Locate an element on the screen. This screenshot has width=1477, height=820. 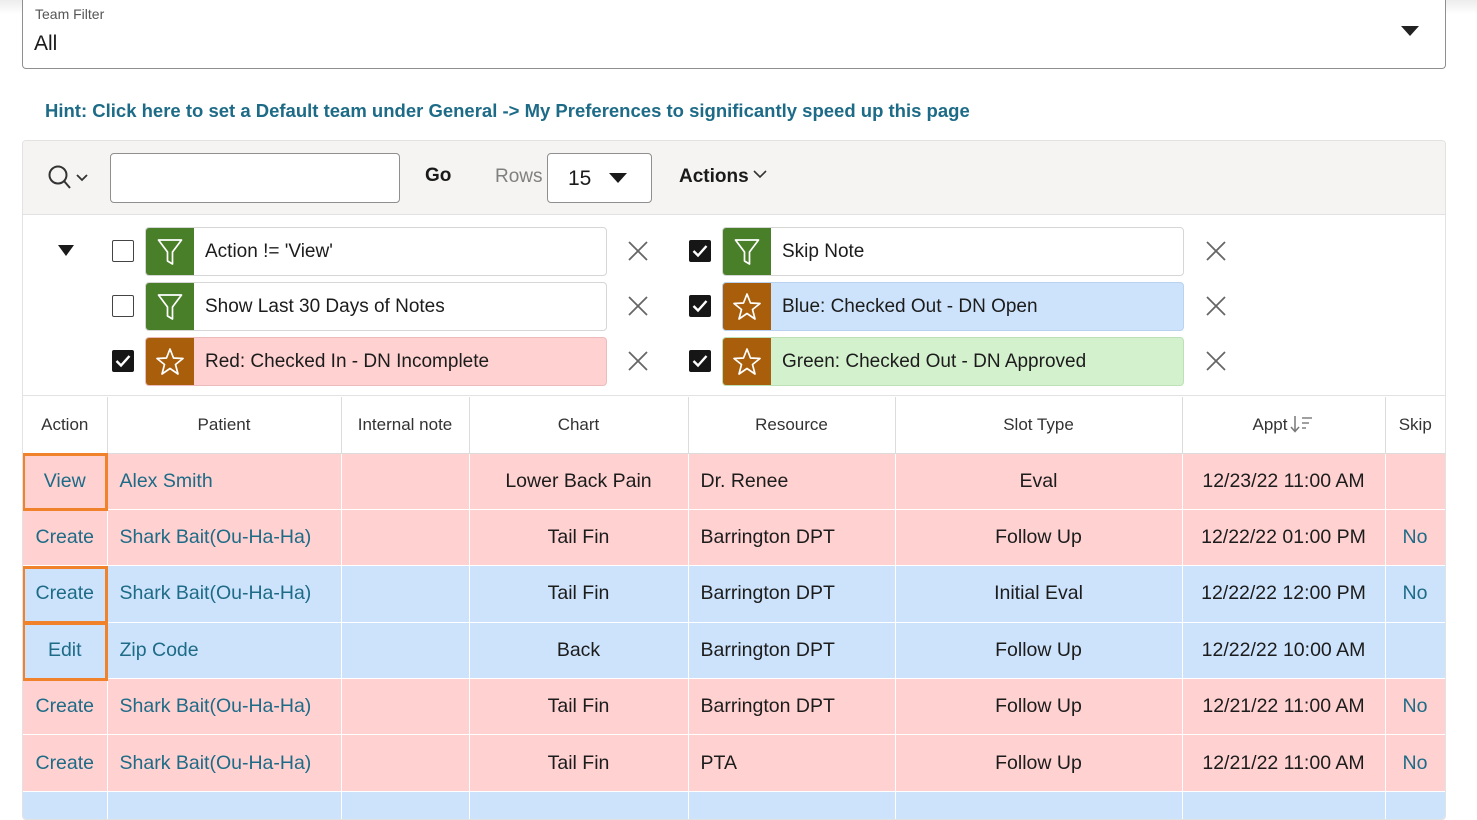
column-header-slot-type: Slot Type is located at coordinates (1039, 425).